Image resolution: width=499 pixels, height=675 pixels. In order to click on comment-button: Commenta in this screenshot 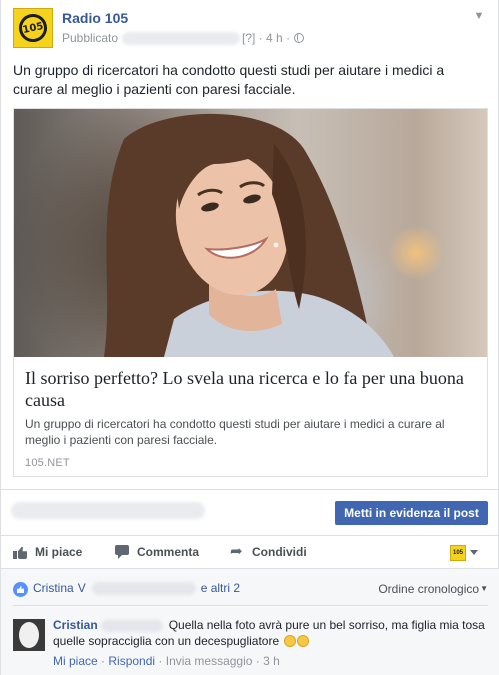, I will do `click(157, 552)`.